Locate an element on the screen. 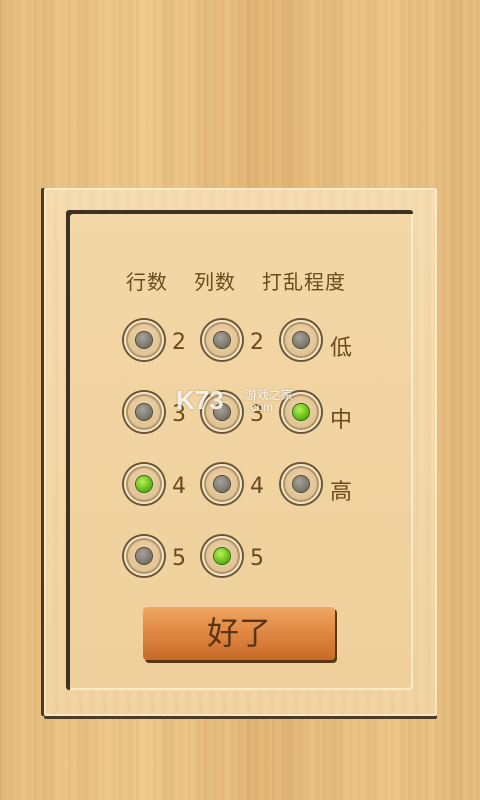  cols-label-2: 2 is located at coordinates (257, 342).